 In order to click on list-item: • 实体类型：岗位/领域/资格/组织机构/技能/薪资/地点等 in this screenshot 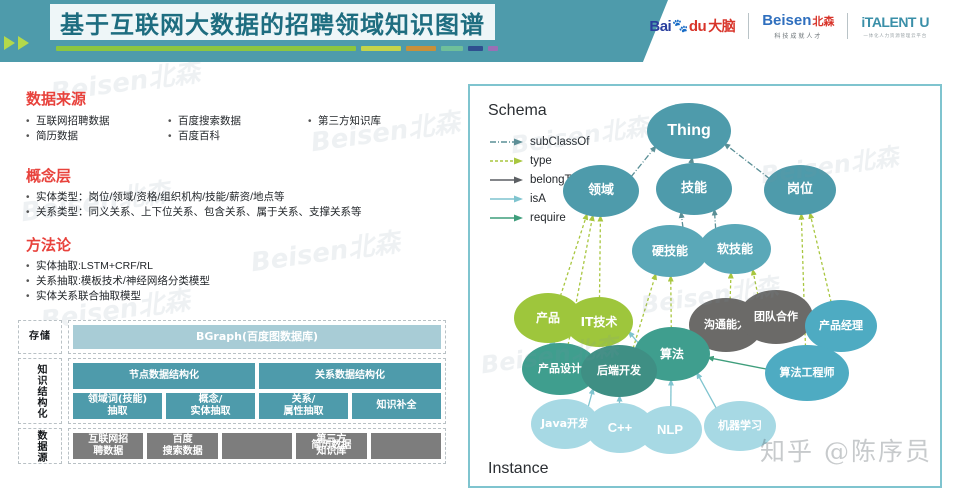, I will do `click(155, 197)`.